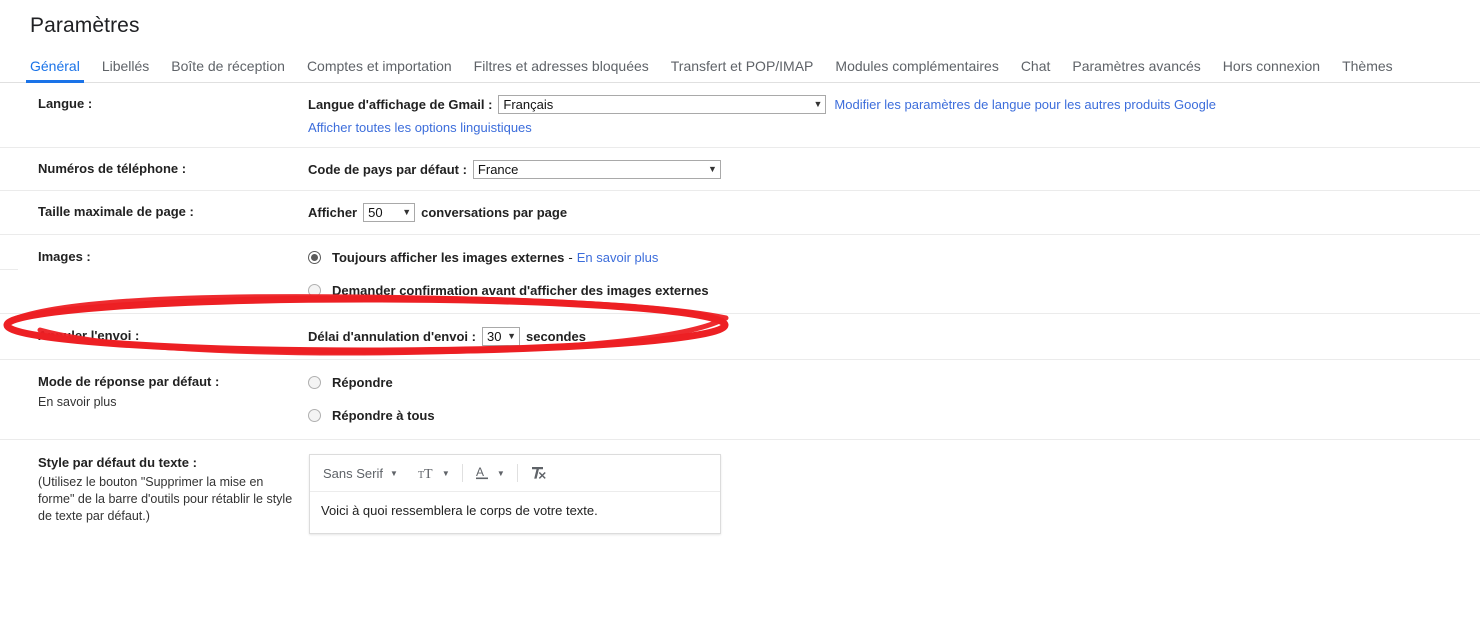  I want to click on font-size-icon: T T, so click(426, 473).